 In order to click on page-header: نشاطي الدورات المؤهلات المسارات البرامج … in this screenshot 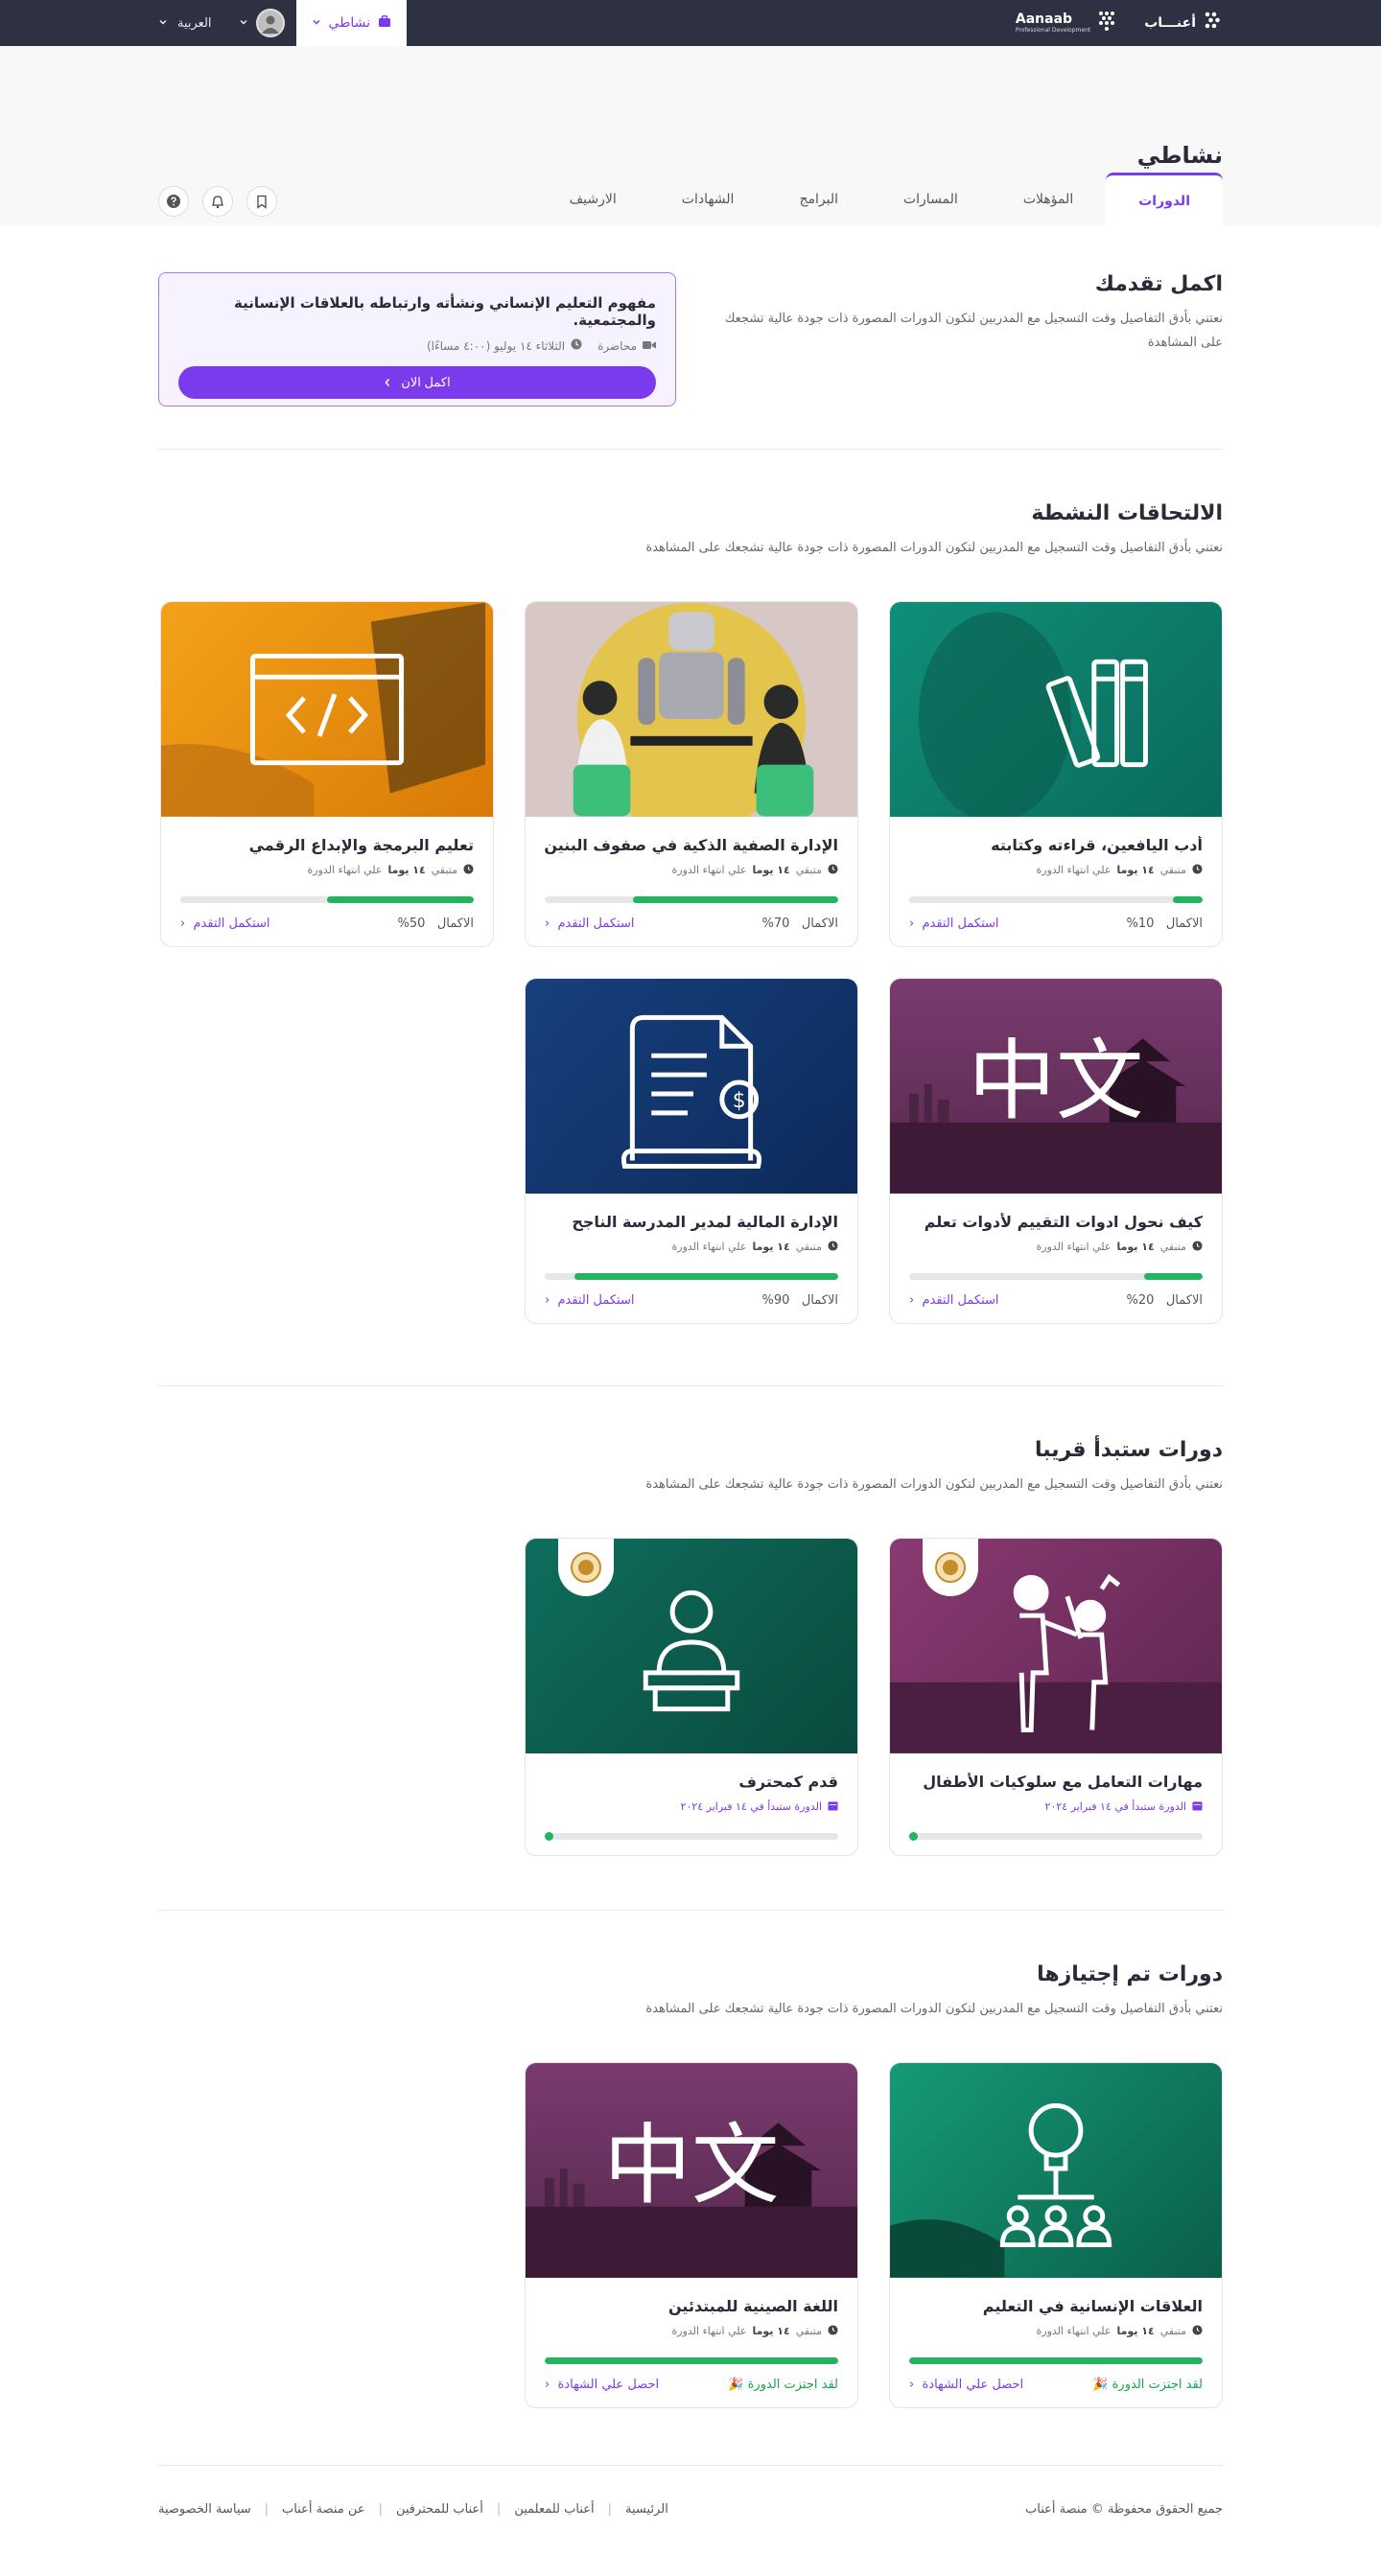, I will do `click(691, 136)`.